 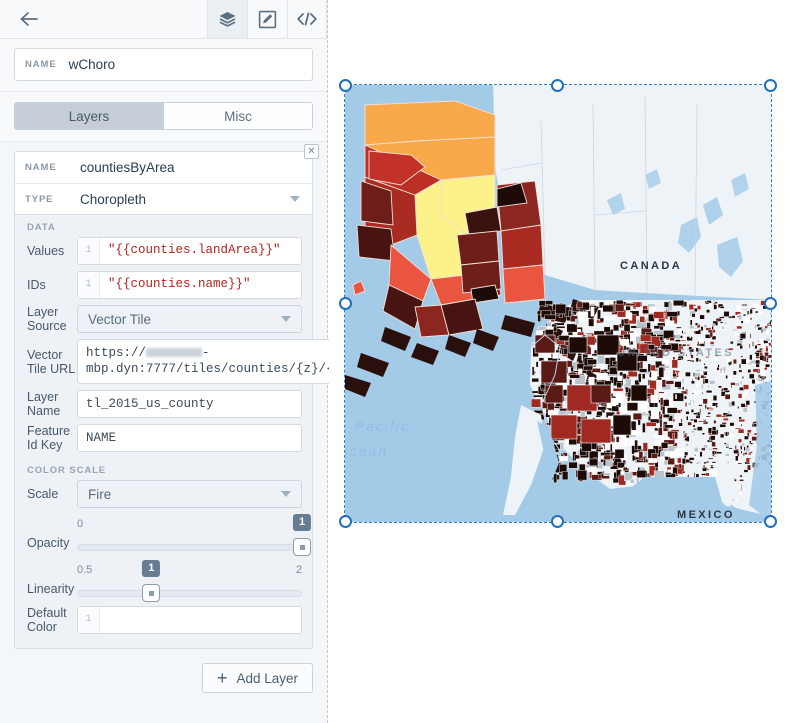 What do you see at coordinates (163, 19) in the screenshot?
I see `panel-toolbar` at bounding box center [163, 19].